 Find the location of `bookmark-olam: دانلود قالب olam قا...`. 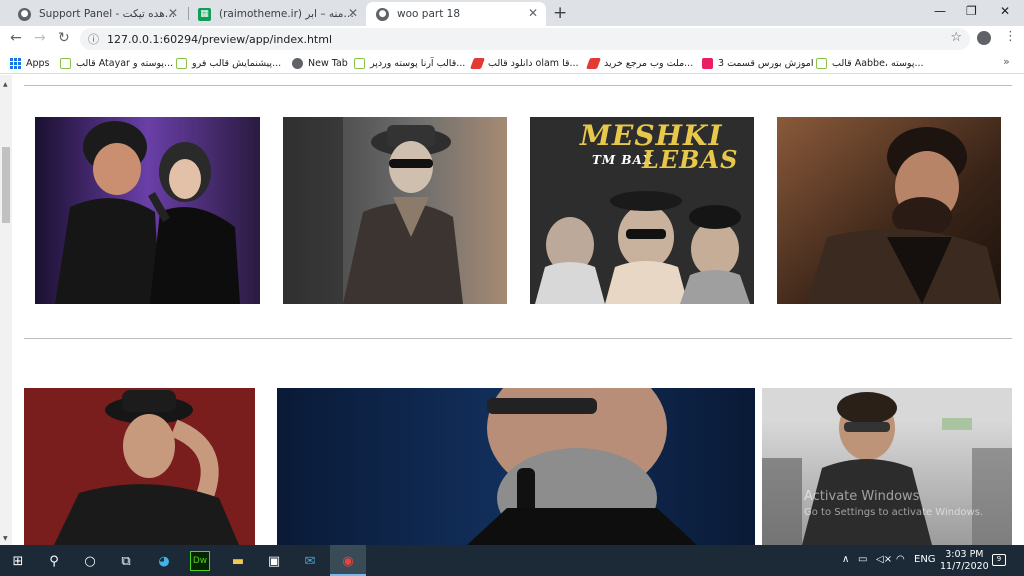

bookmark-olam: دانلود قالب olam قا... is located at coordinates (524, 63).